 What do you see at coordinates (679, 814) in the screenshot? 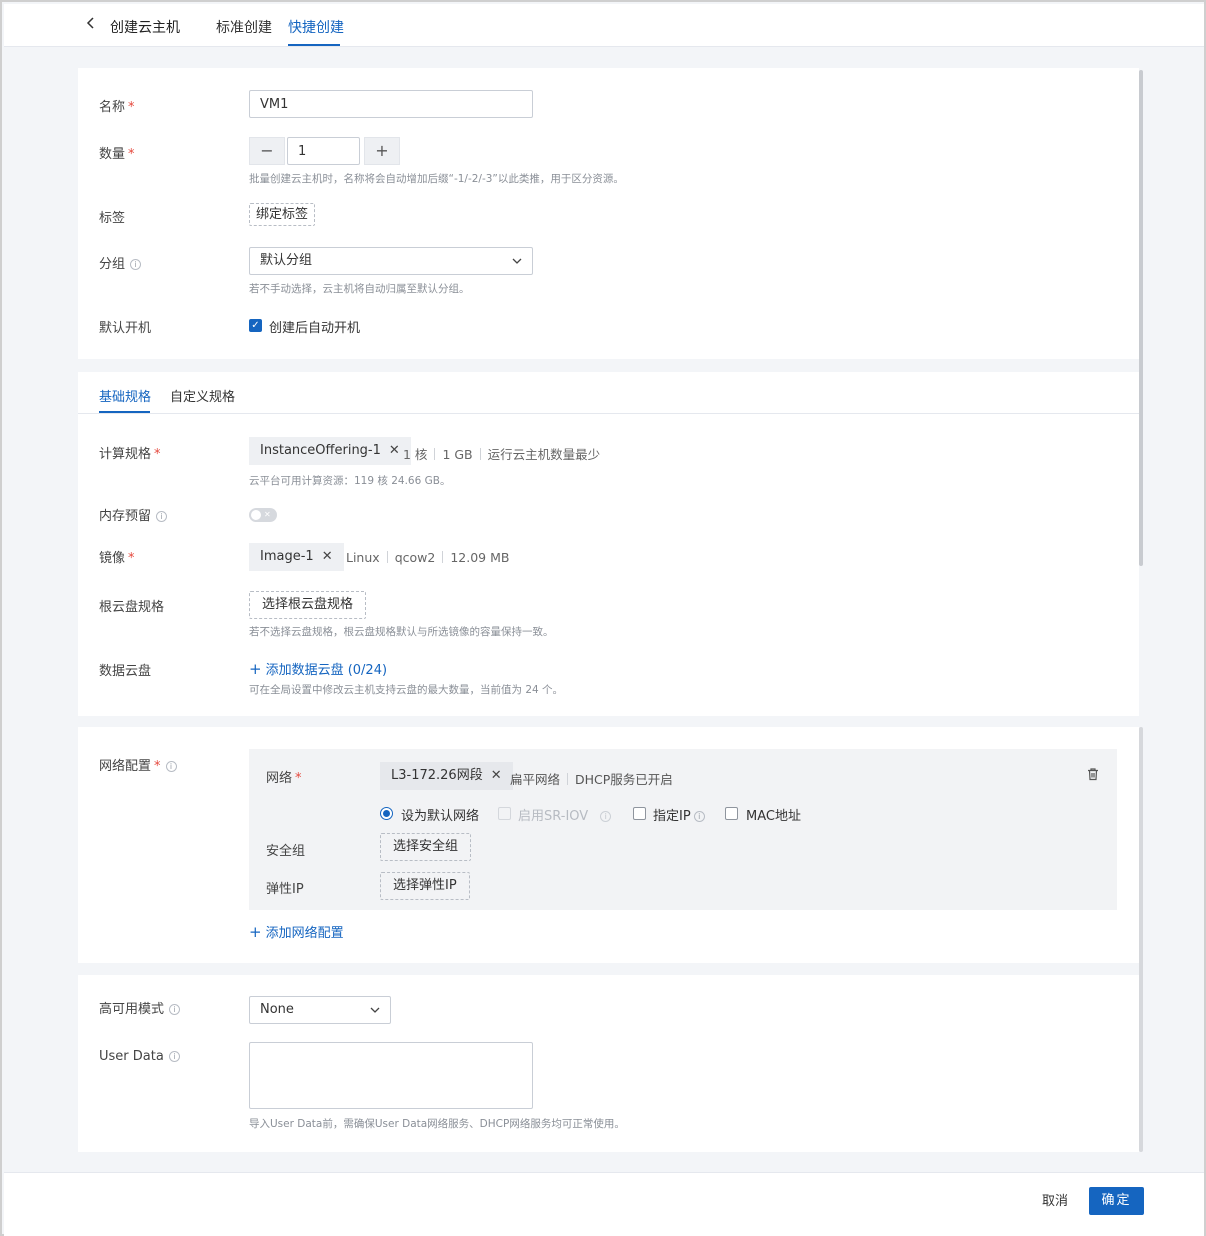
I see `fixed-ip-label: 指定IP i` at bounding box center [679, 814].